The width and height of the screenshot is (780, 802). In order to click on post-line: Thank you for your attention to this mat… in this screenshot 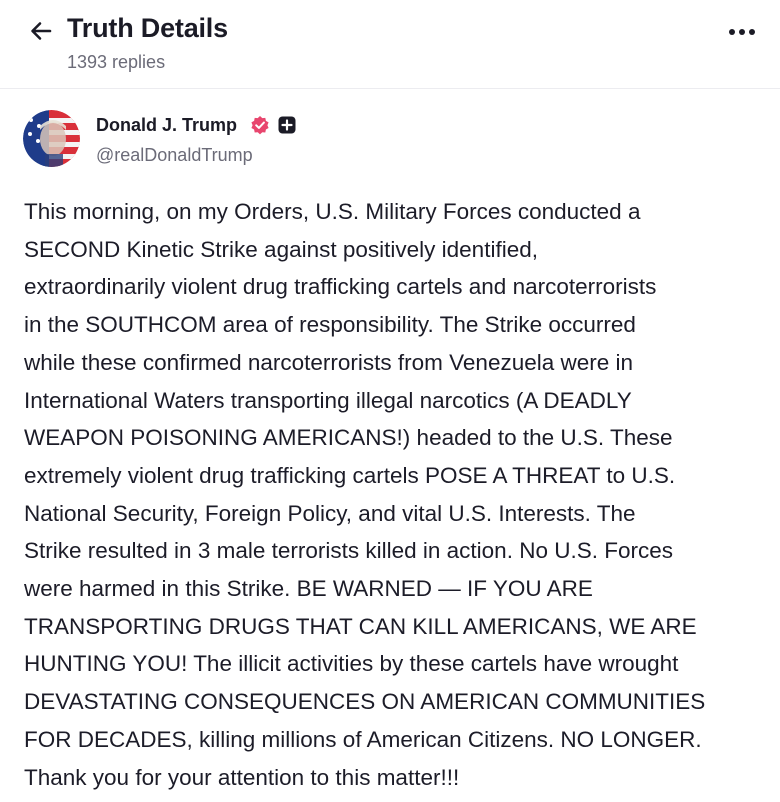, I will do `click(242, 777)`.